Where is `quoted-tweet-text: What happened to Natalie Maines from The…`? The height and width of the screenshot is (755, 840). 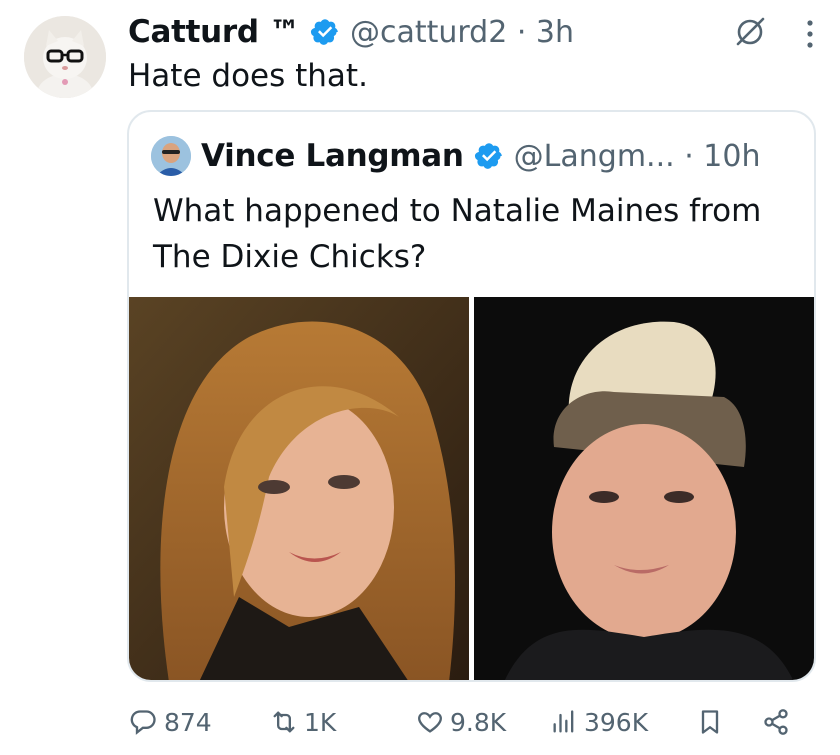 quoted-tweet-text: What happened to Natalie Maines from The… is located at coordinates (457, 234).